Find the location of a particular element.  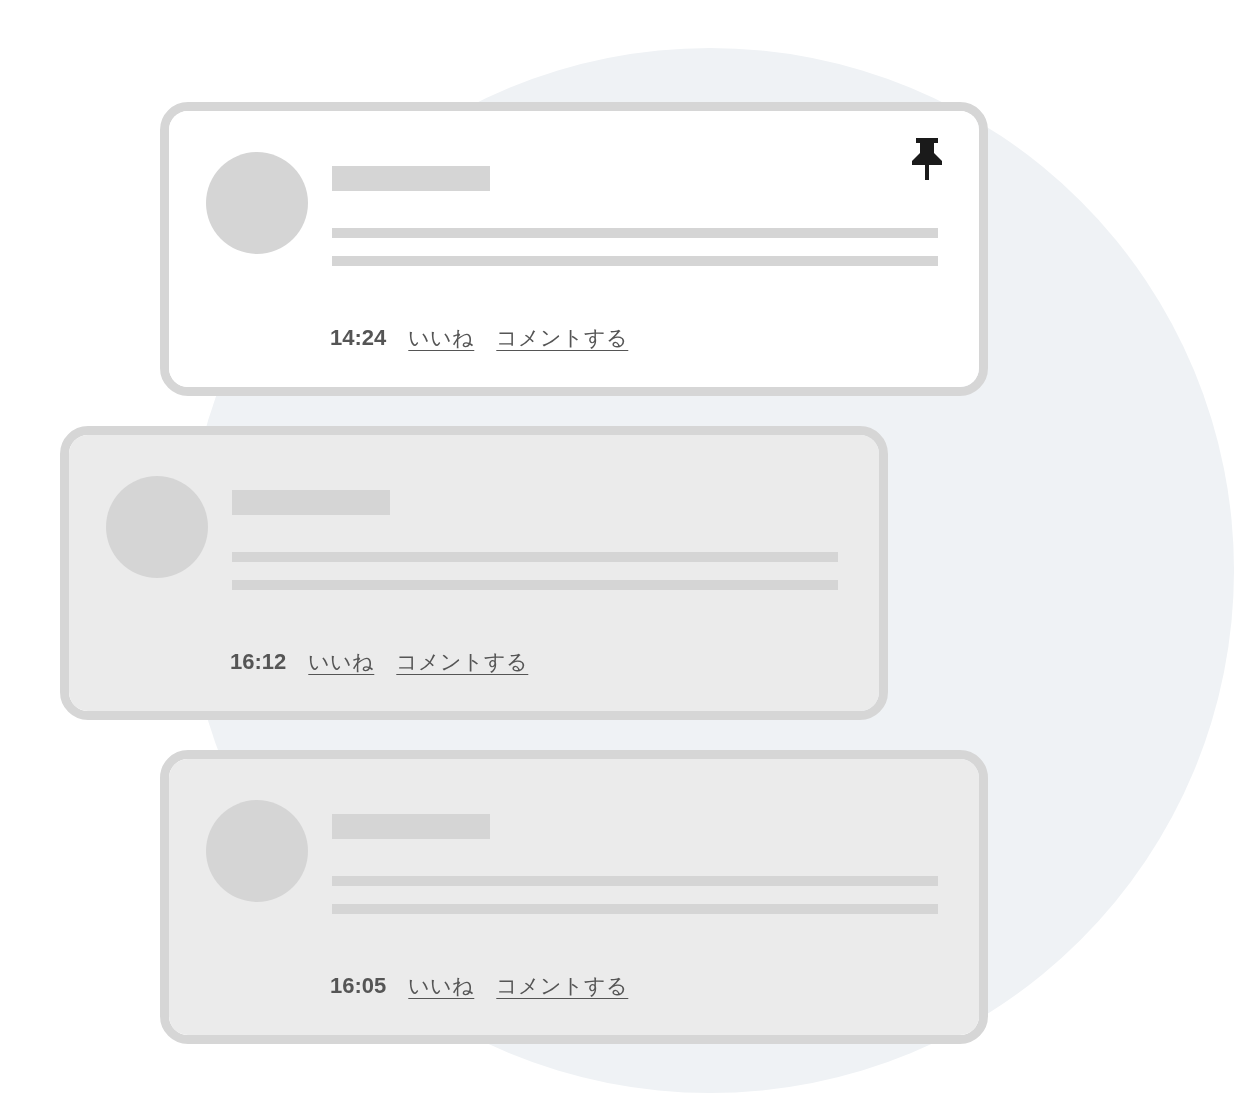

post-time: 16:05 is located at coordinates (358, 986).